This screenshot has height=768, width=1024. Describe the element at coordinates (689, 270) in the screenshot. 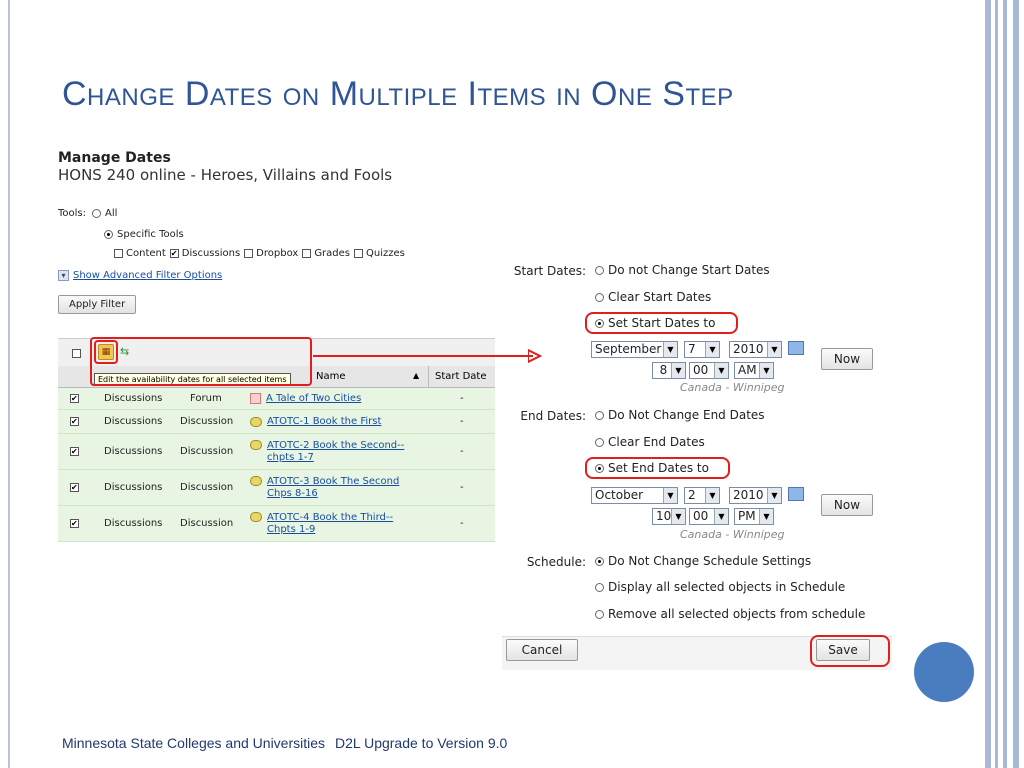

I see `start-no-change-label: Do not Change Start Dates` at that location.